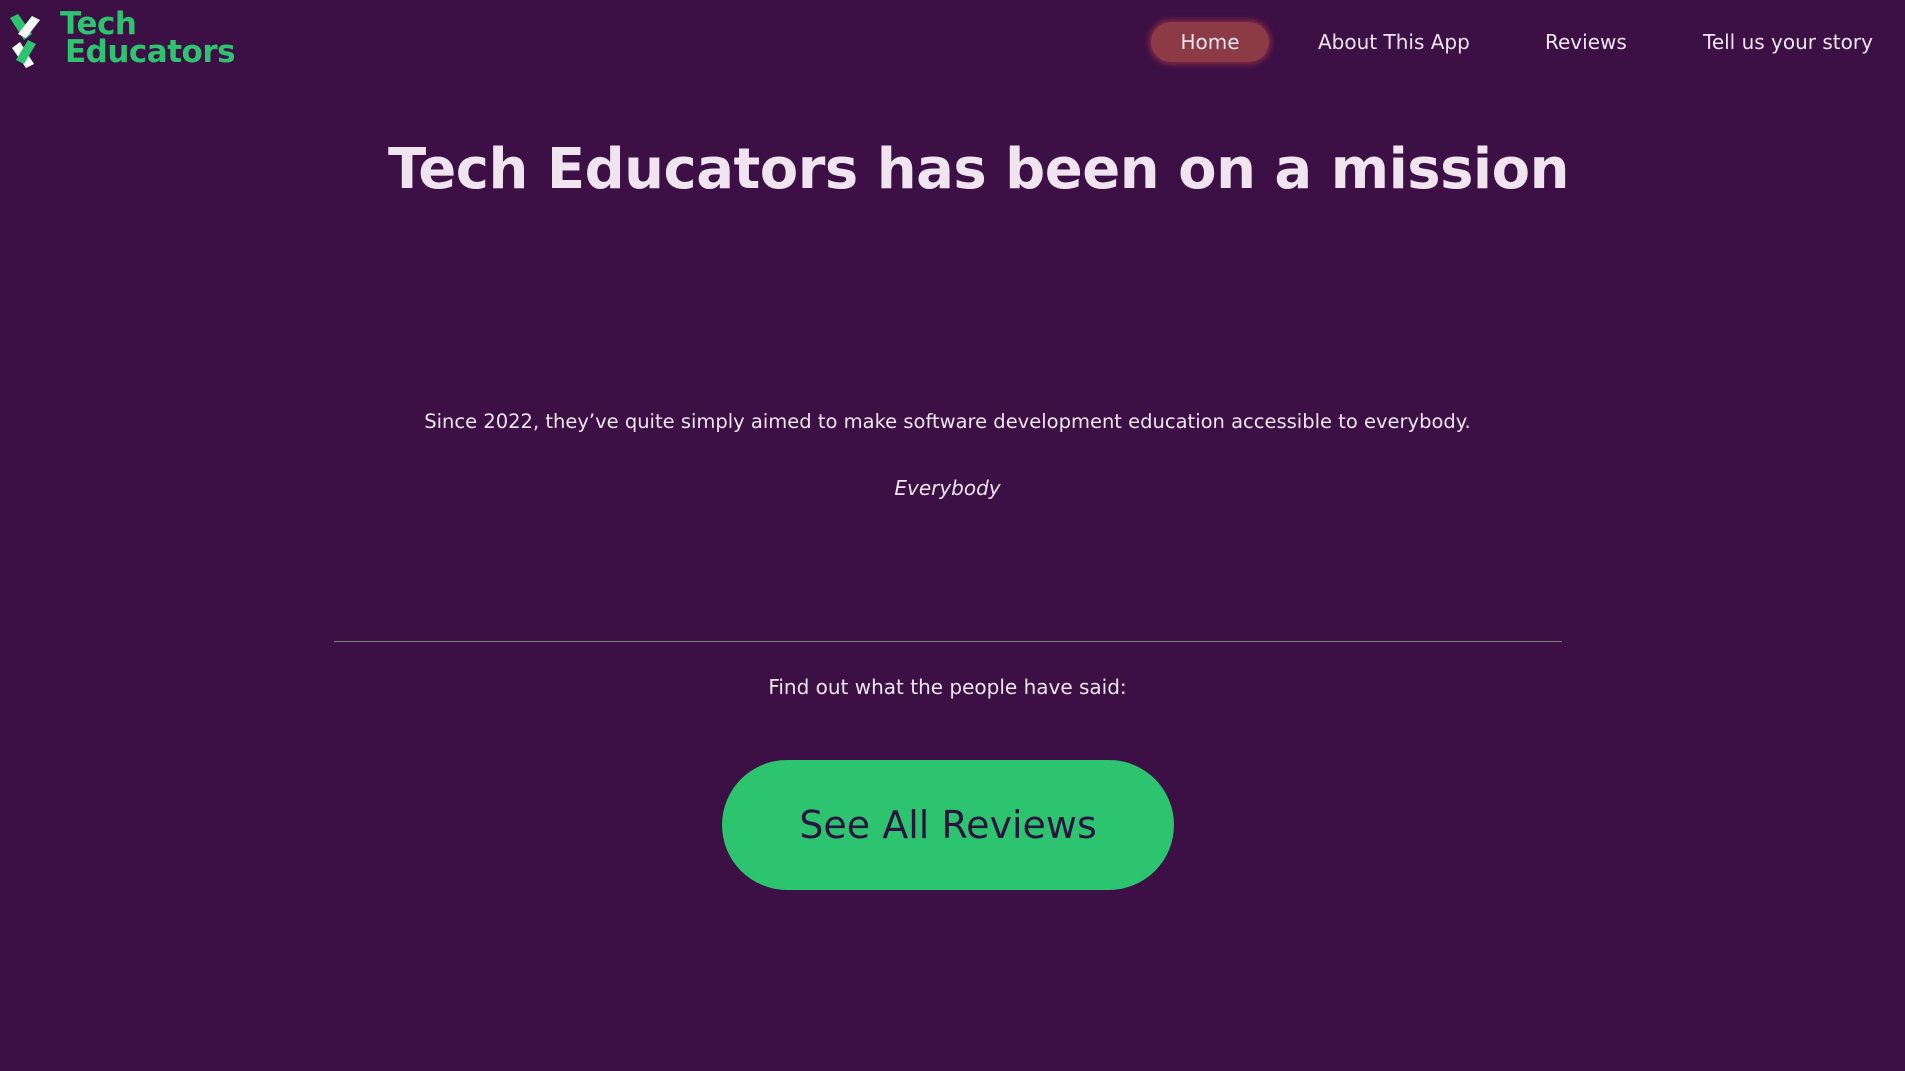  I want to click on home-logo-link: Tech Educators, so click(122, 39).